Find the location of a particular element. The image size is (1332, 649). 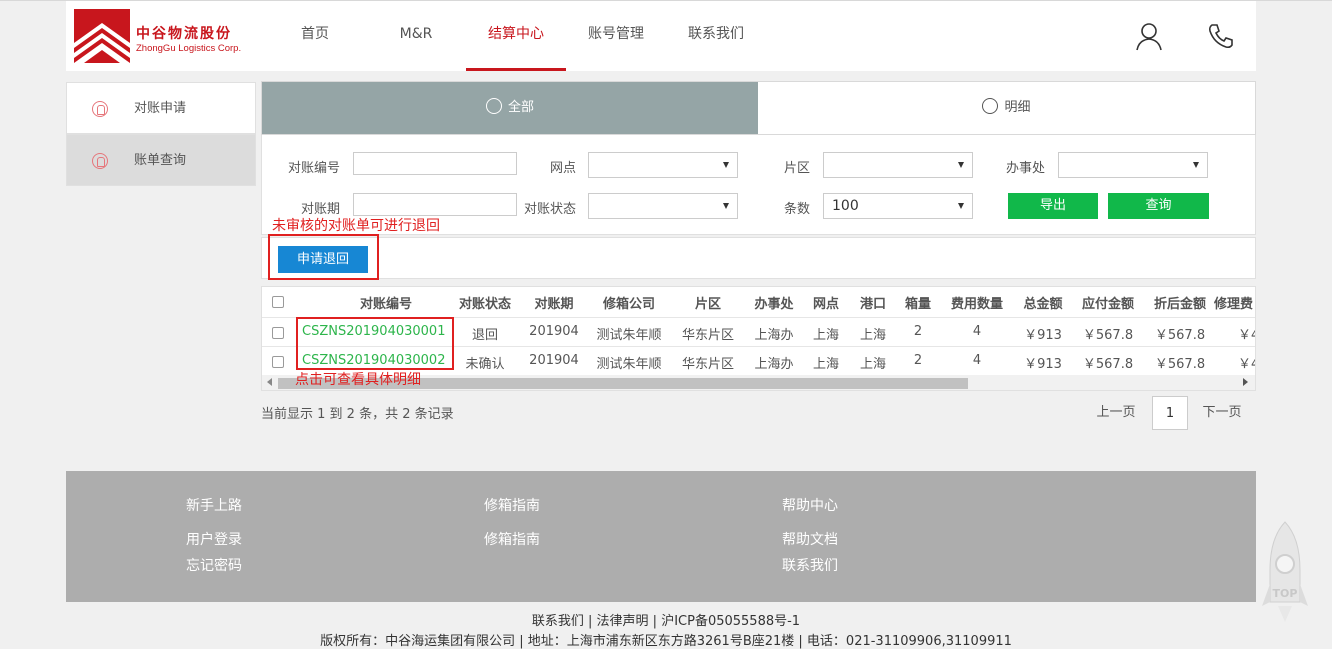

col-header: 修箱公司 is located at coordinates (628, 304).